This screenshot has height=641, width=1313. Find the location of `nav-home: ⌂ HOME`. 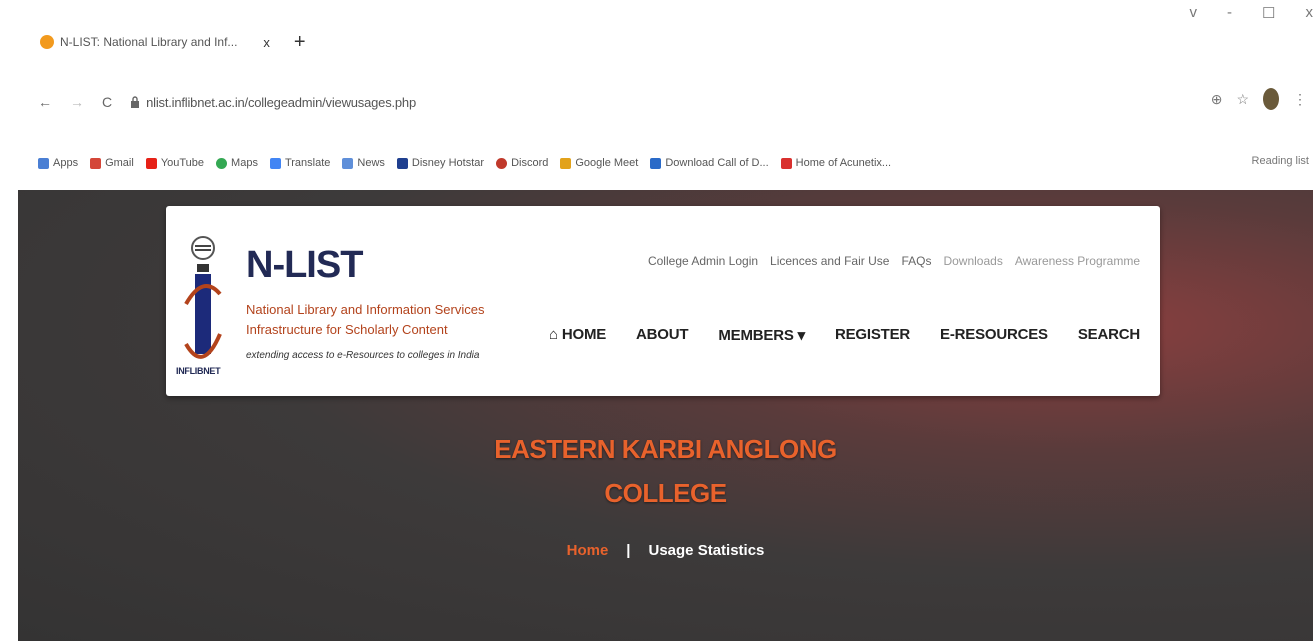

nav-home: ⌂ HOME is located at coordinates (577, 335).